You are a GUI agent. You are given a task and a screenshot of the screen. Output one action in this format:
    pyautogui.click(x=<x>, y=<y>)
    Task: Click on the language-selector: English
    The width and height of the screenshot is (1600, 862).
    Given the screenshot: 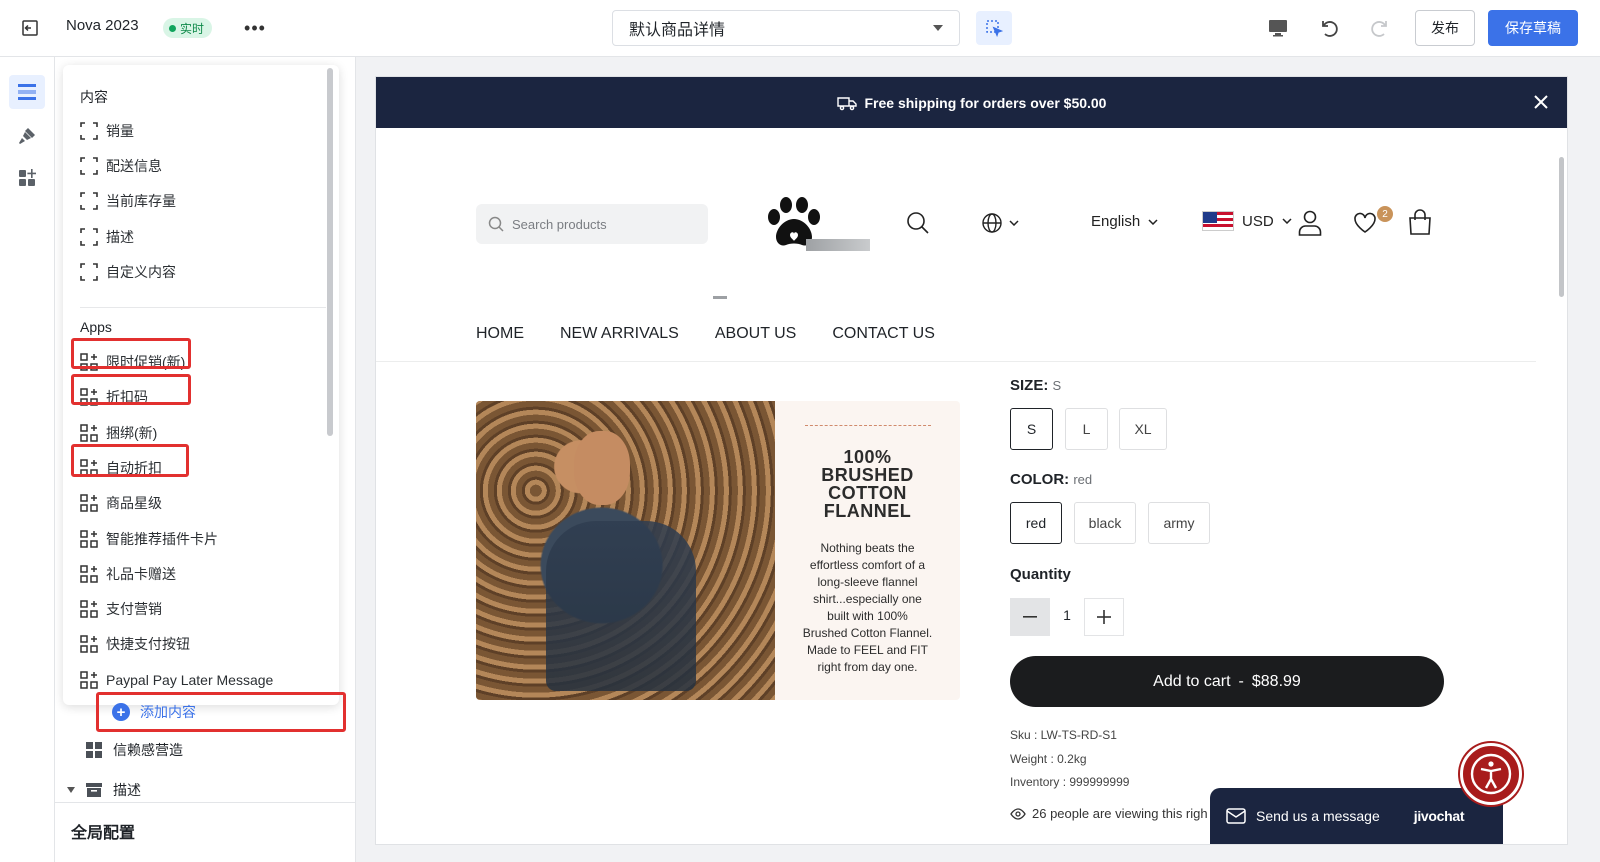 What is the action you would take?
    pyautogui.click(x=1124, y=221)
    